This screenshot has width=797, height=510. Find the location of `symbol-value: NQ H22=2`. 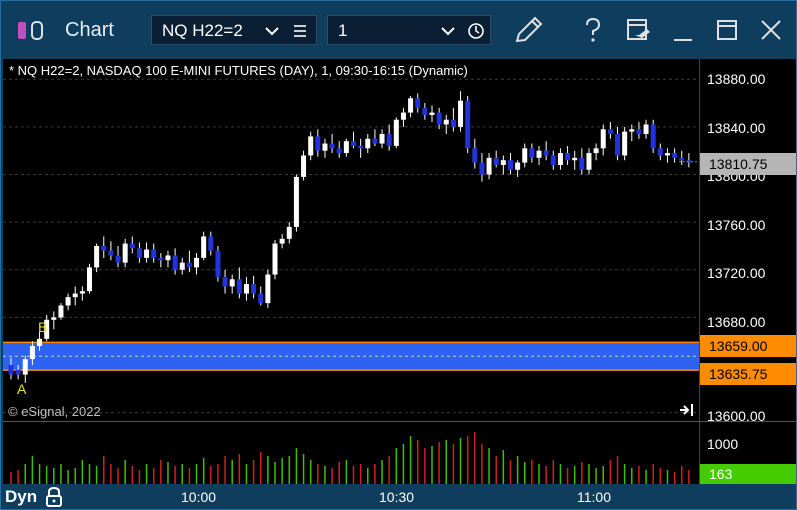

symbol-value: NQ H22=2 is located at coordinates (202, 31).